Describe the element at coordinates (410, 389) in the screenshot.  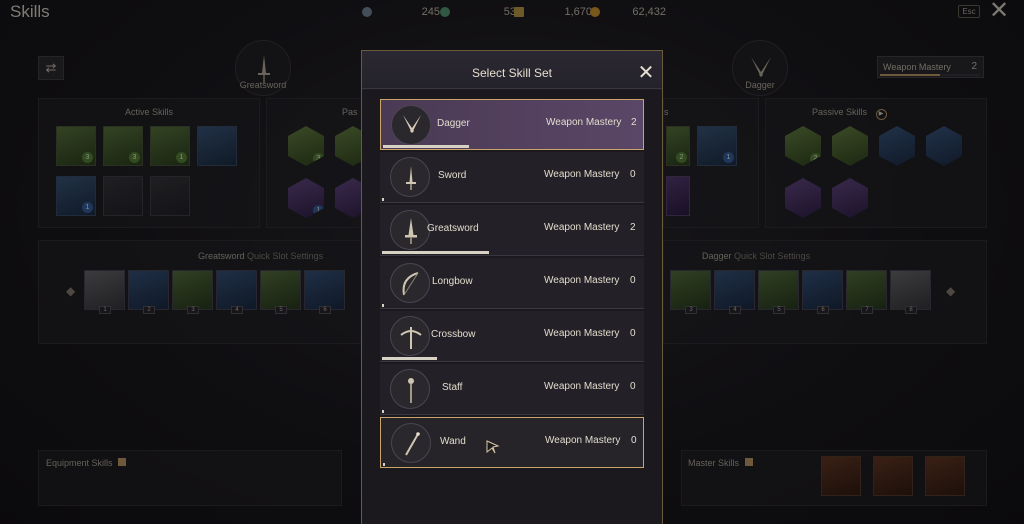
I see `staff-icon` at that location.